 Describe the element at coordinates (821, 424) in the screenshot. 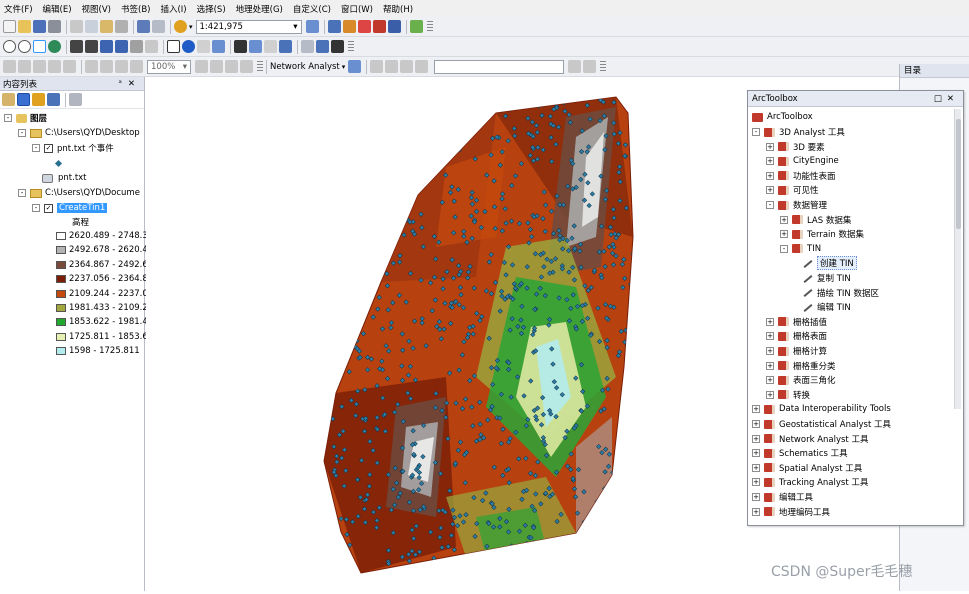

I see `toolbox-toolset-item: + Geostatistical Analyst 工具` at that location.